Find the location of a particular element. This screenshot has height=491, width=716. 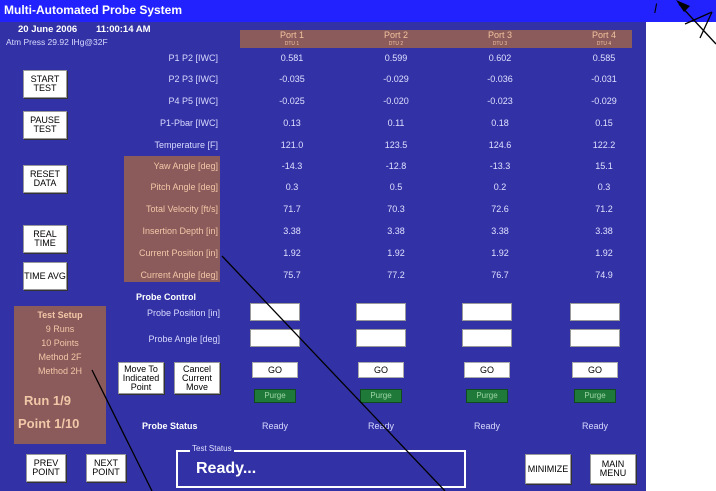

probe-status-port-2: Ready is located at coordinates (380, 426).